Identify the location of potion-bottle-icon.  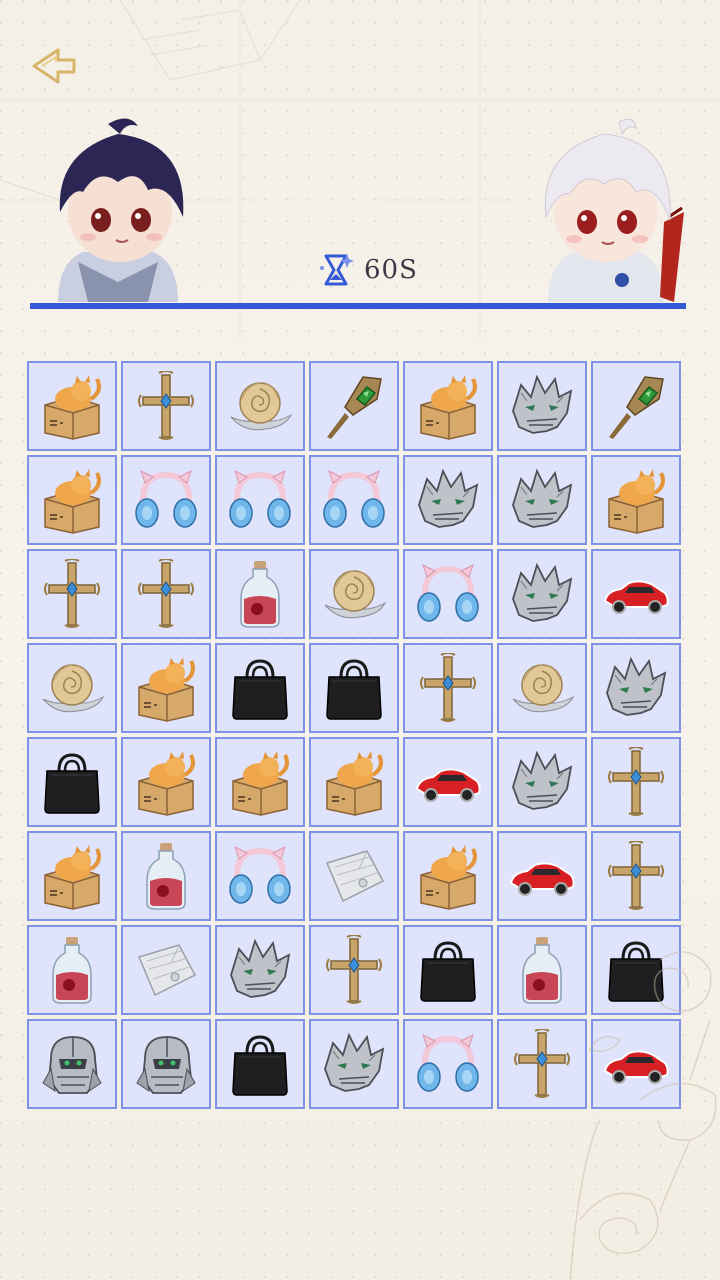
(166, 876).